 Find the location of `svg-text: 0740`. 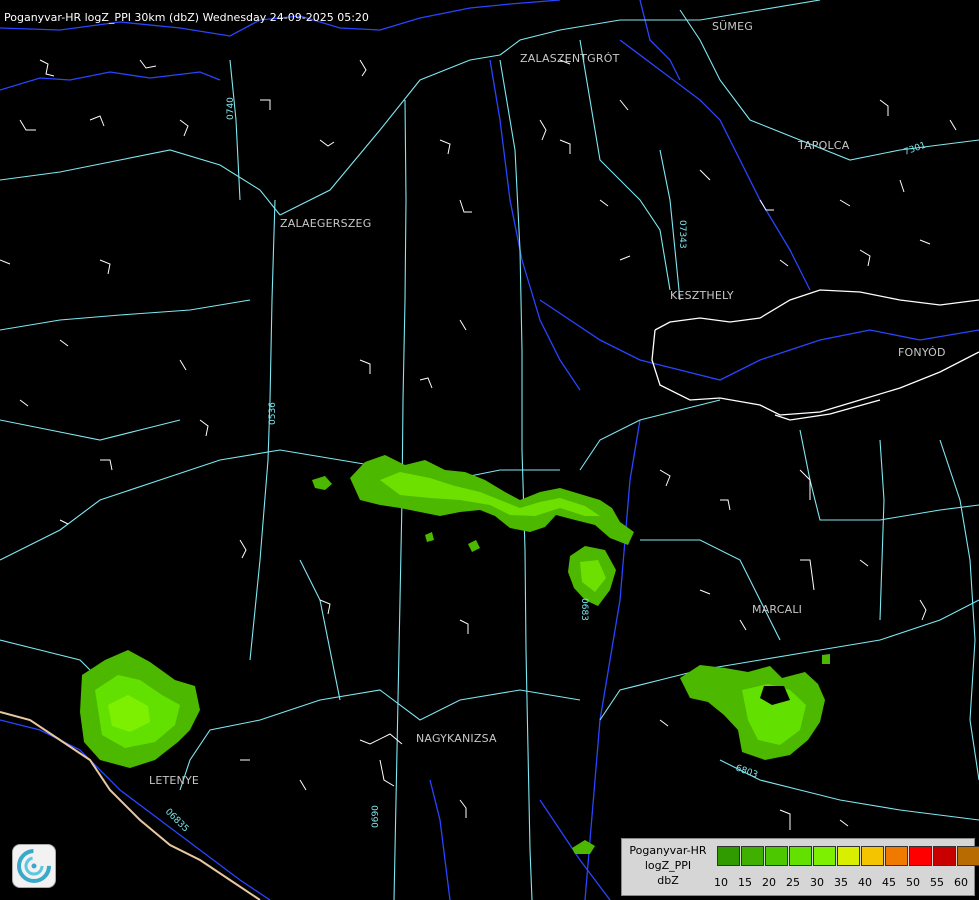

svg-text: 0740 is located at coordinates (231, 108).